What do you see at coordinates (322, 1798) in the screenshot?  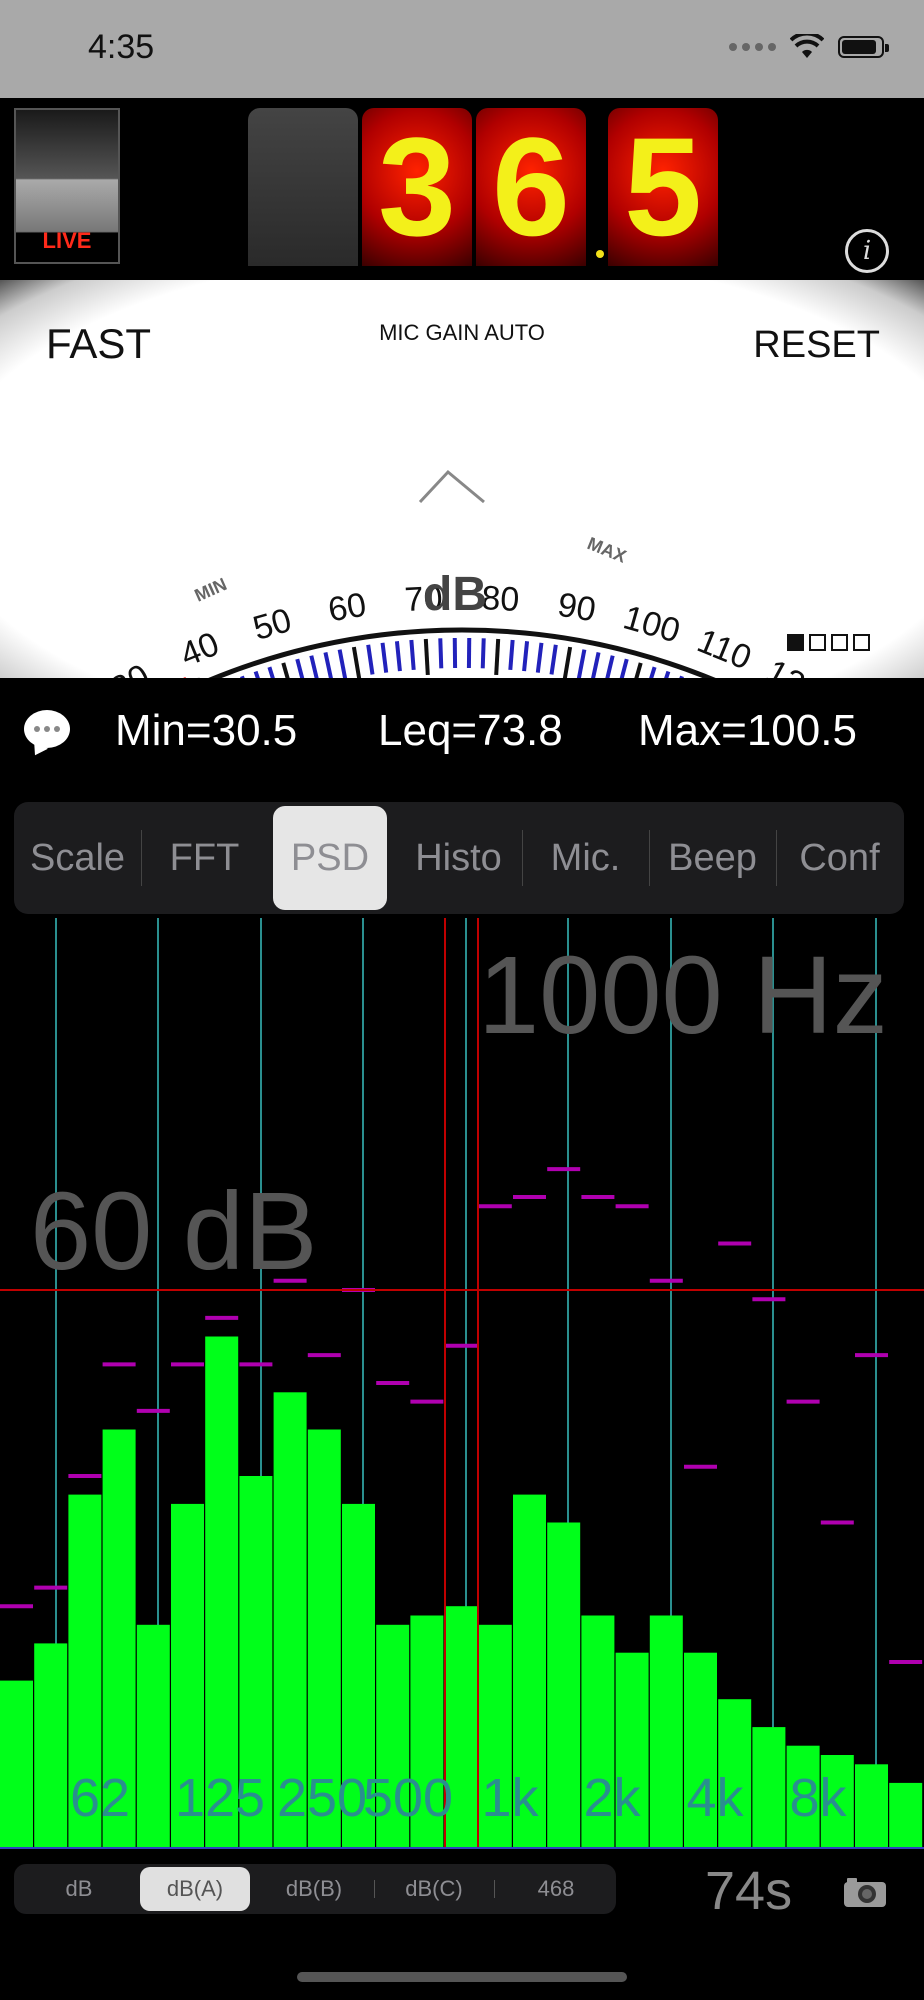 I see `band-label: 250` at bounding box center [322, 1798].